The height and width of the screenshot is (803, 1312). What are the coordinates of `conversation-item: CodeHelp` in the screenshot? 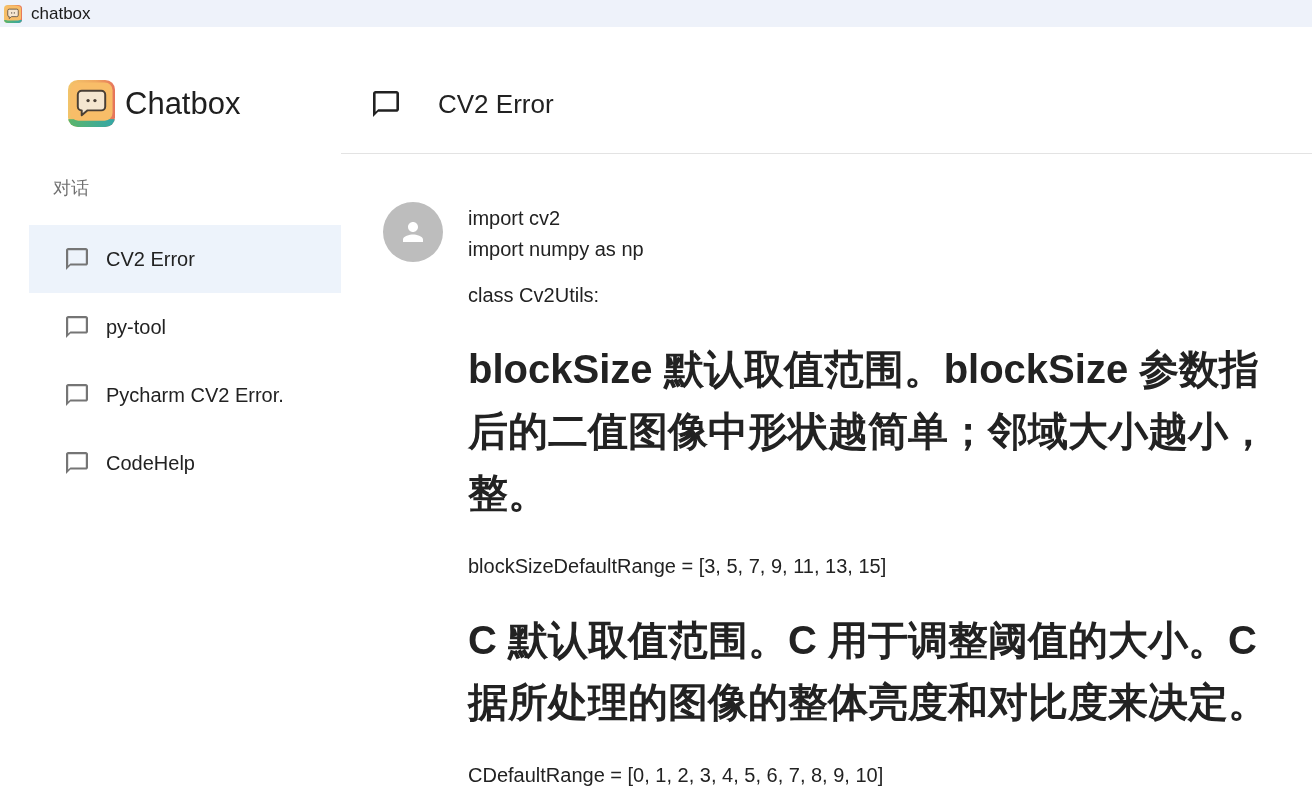 It's located at (185, 463).